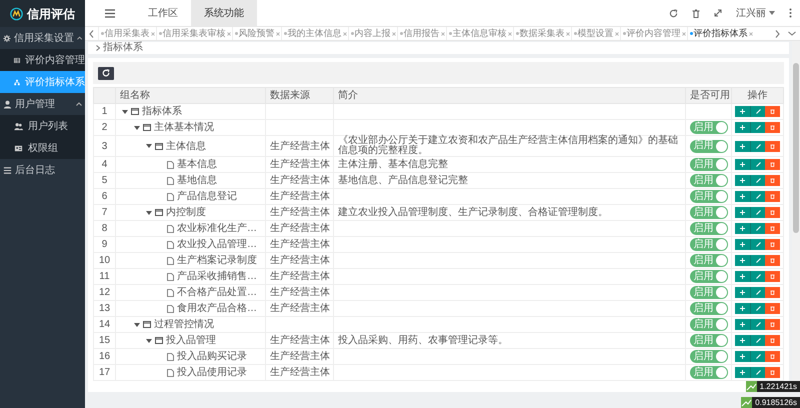 This screenshot has height=408, width=800. Describe the element at coordinates (110, 13) in the screenshot. I see `menu-icon` at that location.